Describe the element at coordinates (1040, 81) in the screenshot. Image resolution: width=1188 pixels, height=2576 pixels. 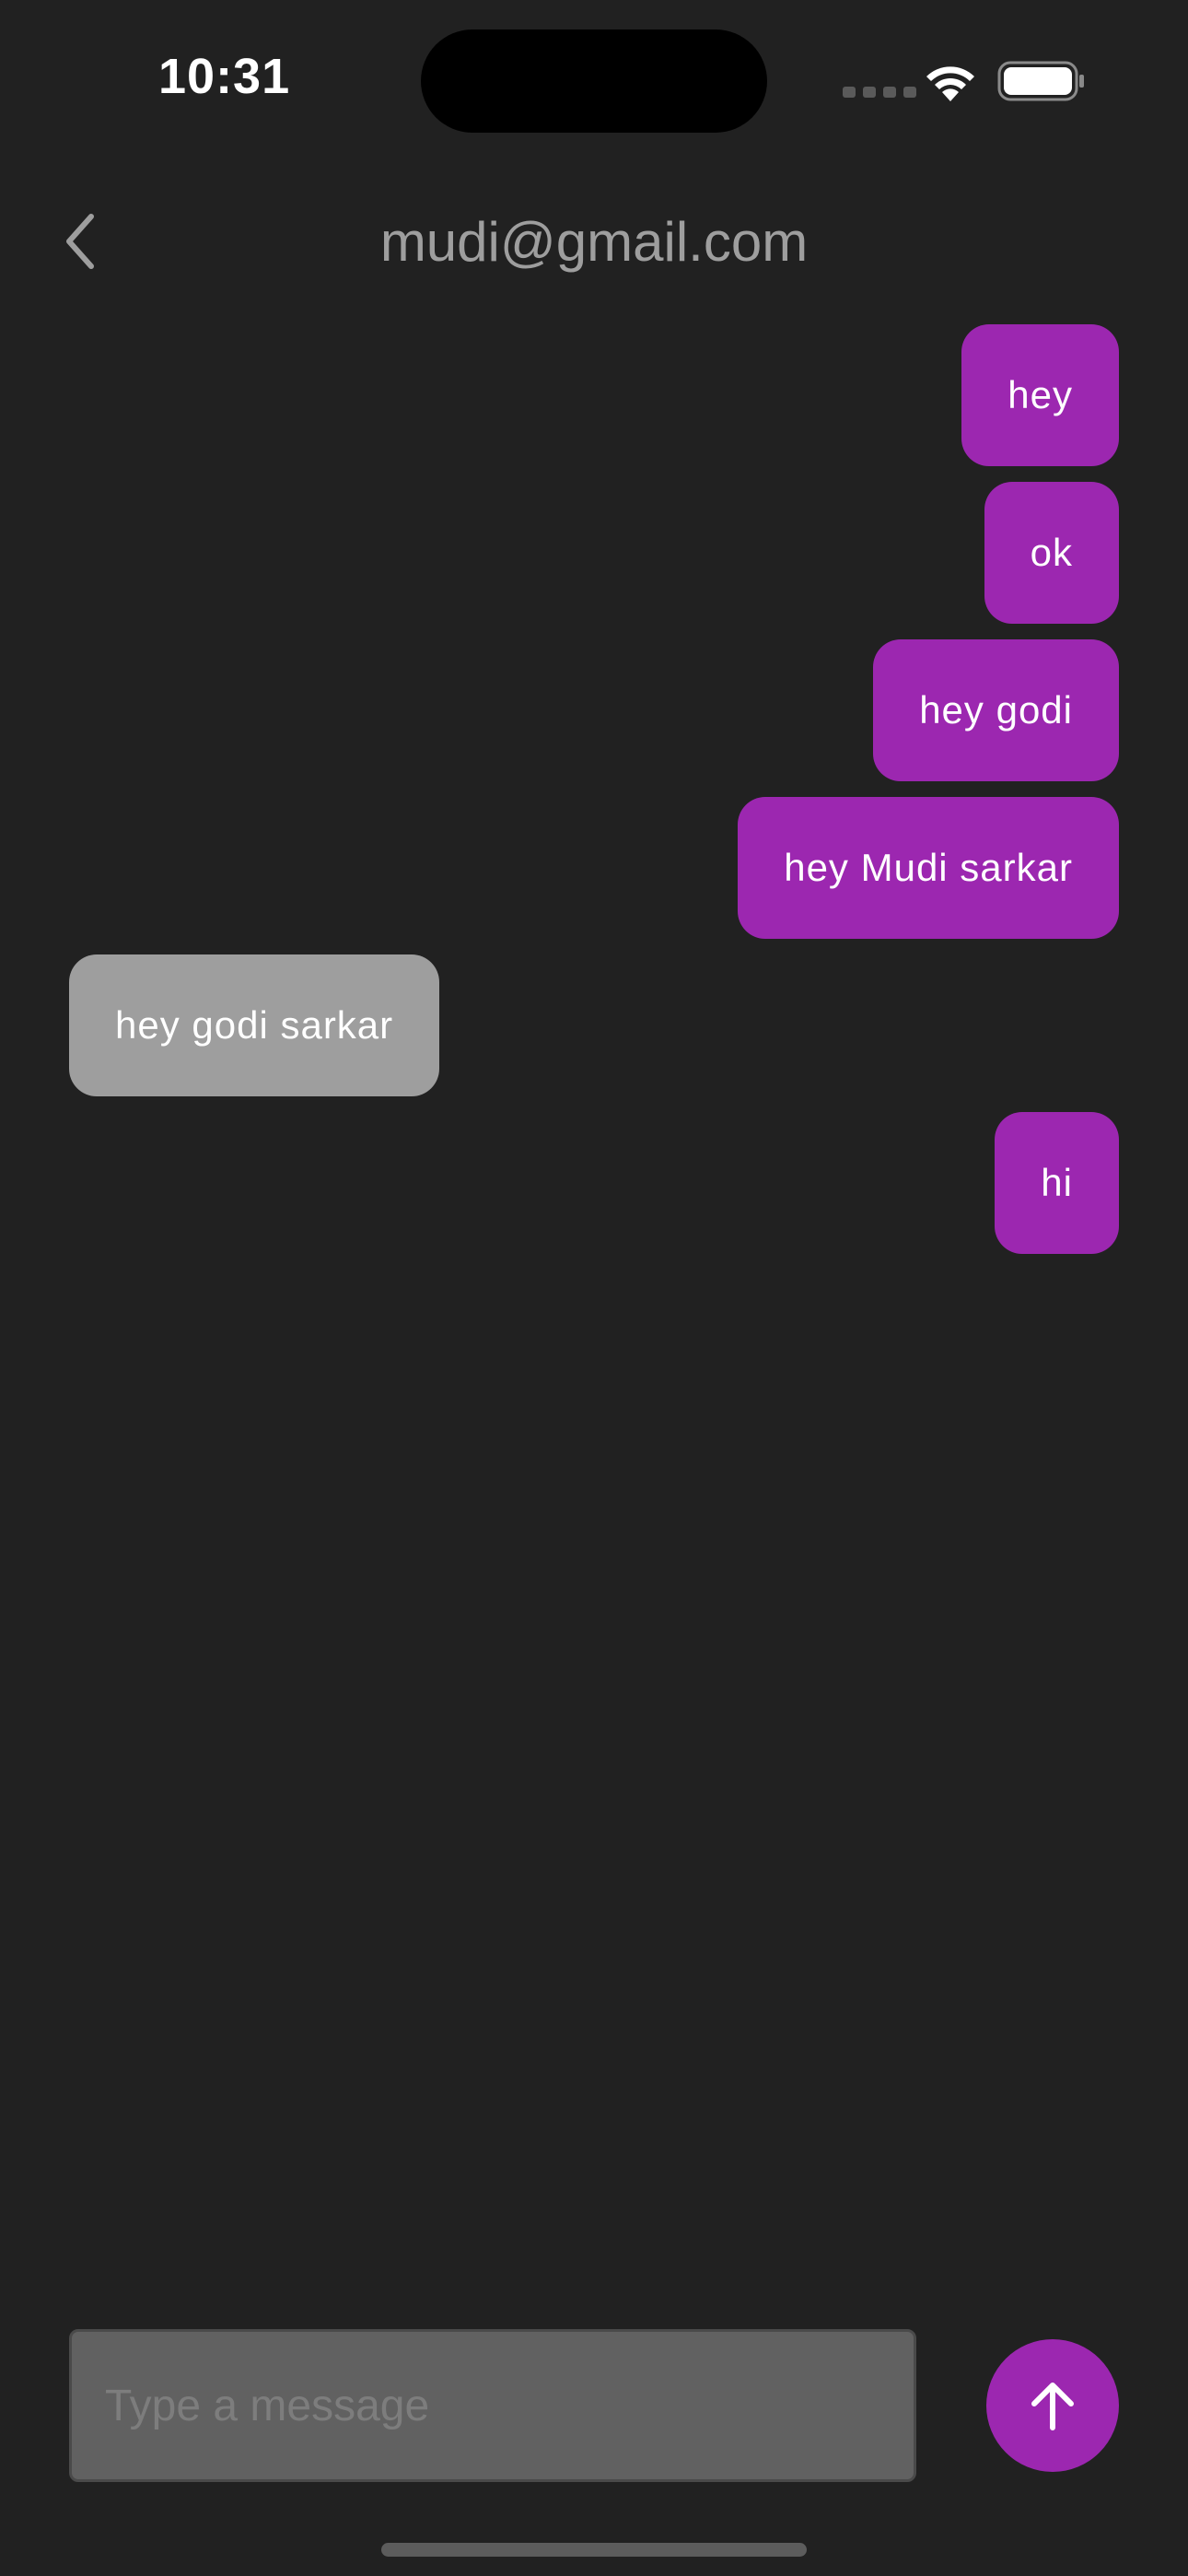
I see `battery-icon` at that location.